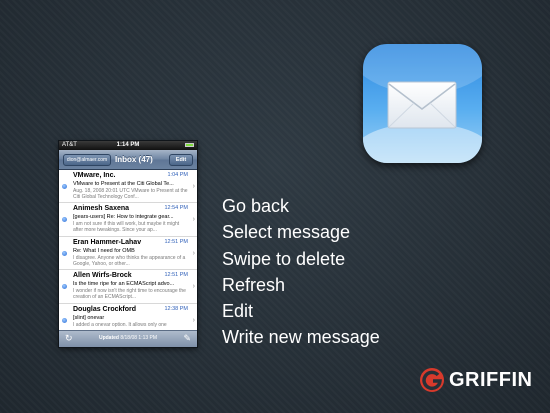 The image size is (550, 413). I want to click on updated-status: Updated 8/18/08 1:13 PM, so click(128, 338).